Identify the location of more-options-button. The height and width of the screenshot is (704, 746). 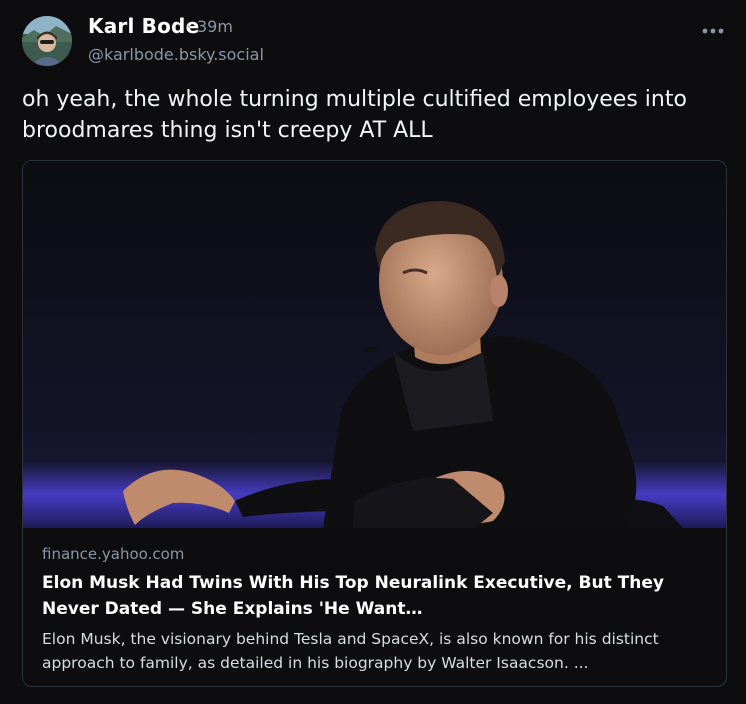
(713, 31).